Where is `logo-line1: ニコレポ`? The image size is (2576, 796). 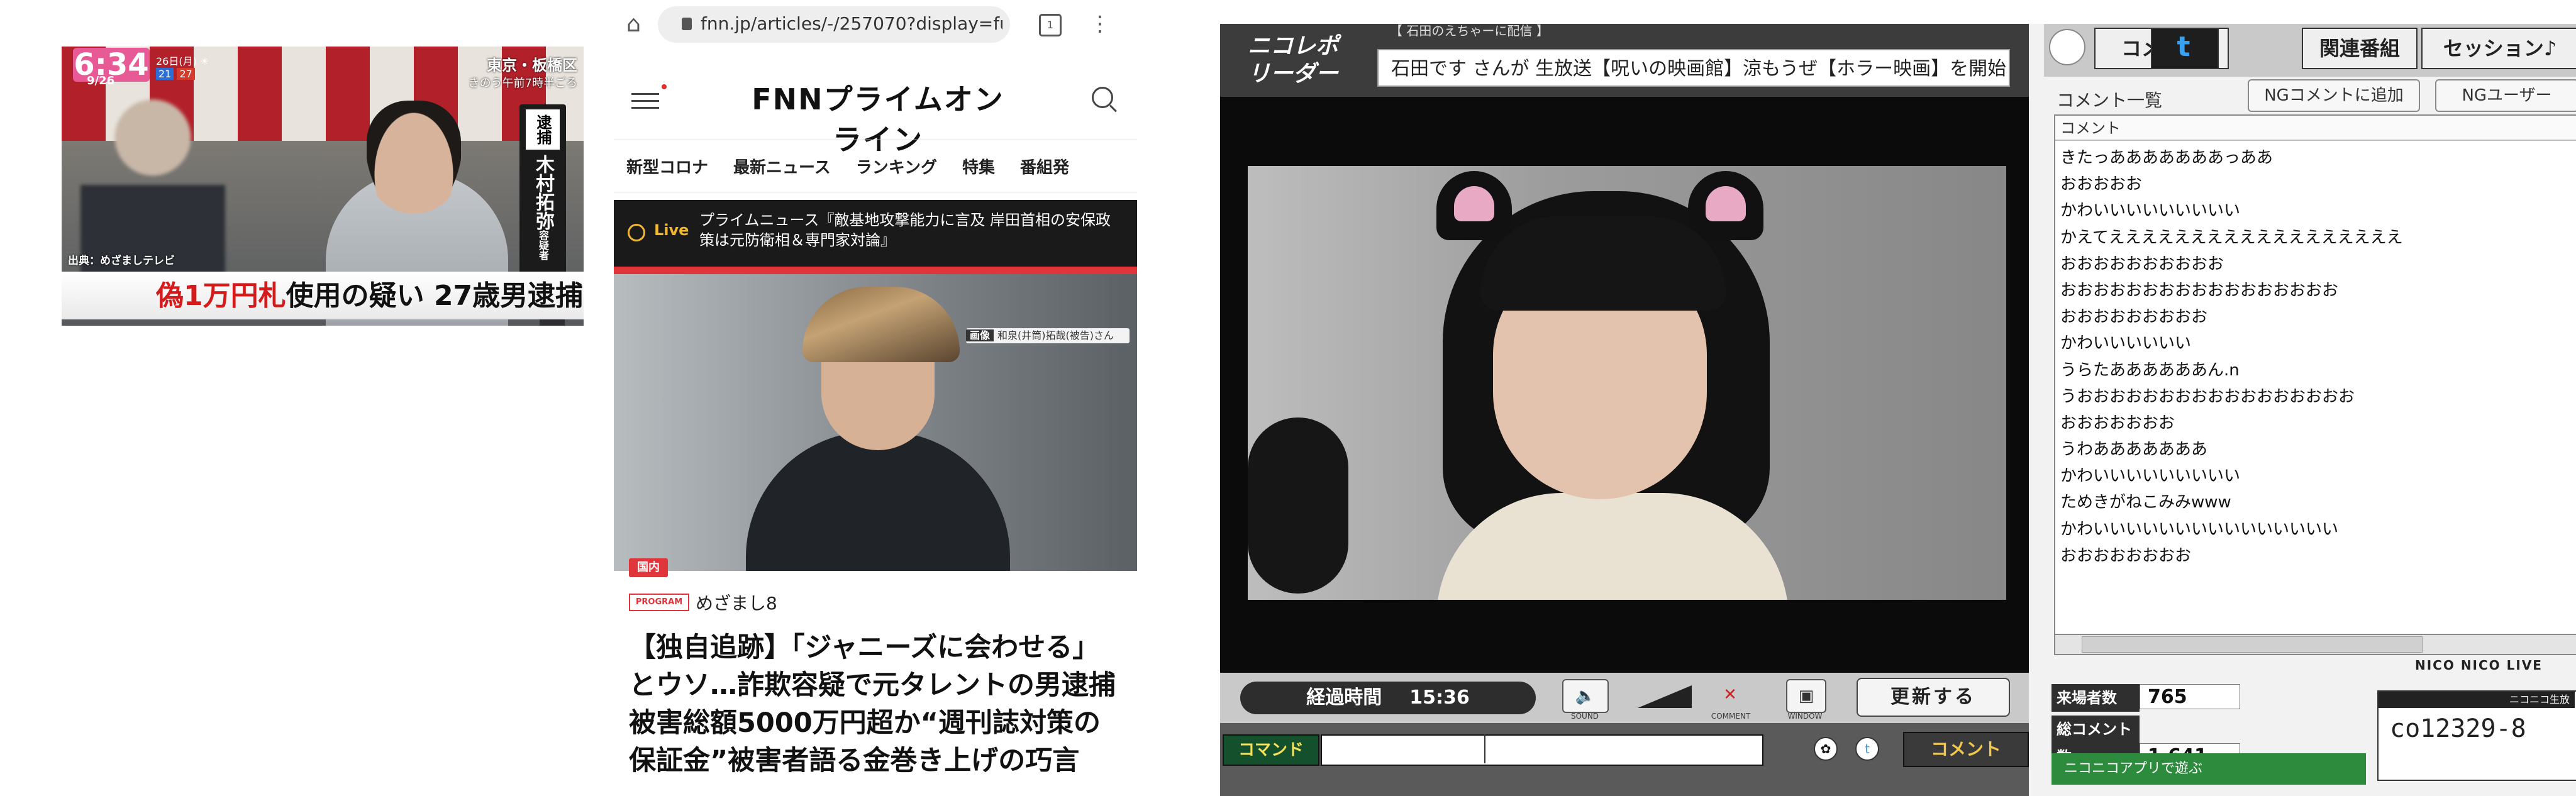
logo-line1: ニコレポ is located at coordinates (1293, 46).